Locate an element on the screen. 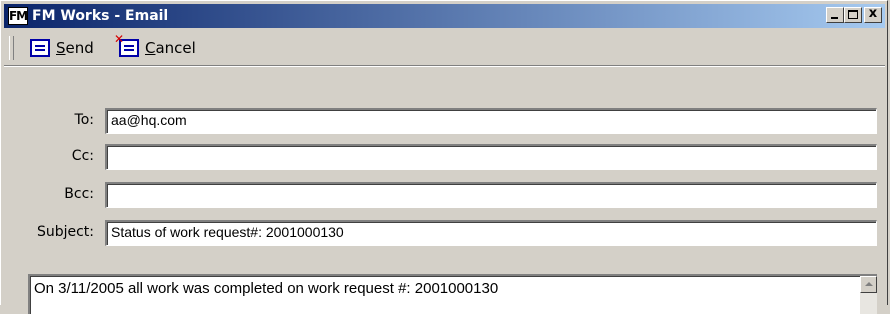 The image size is (890, 314). close-icon: x is located at coordinates (873, 13).